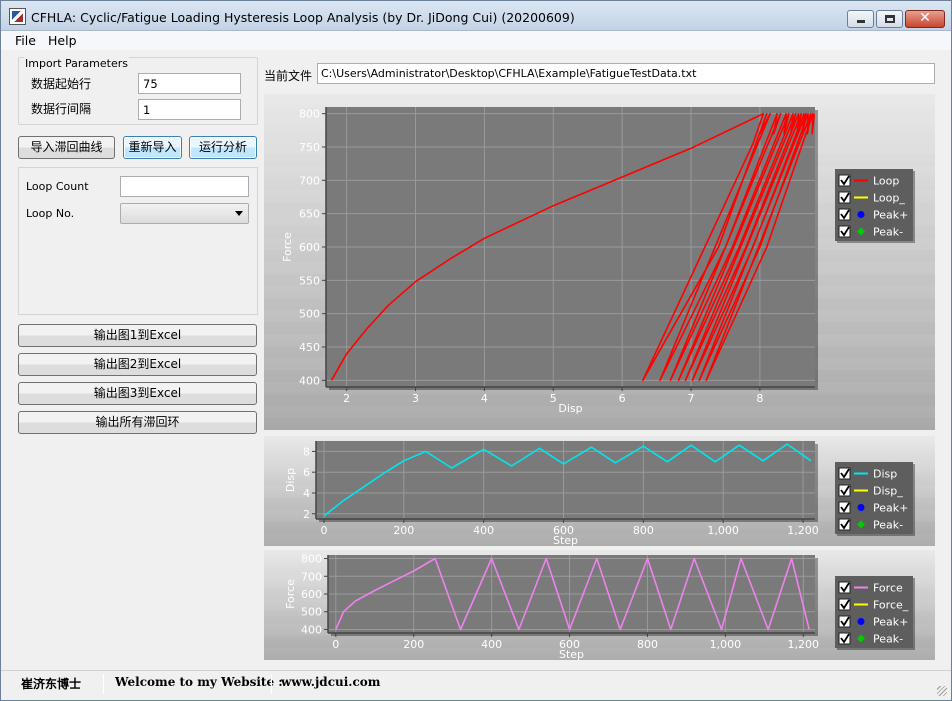 The width and height of the screenshot is (952, 701). Describe the element at coordinates (622, 398) in the screenshot. I see `x-tick-label: 6` at that location.